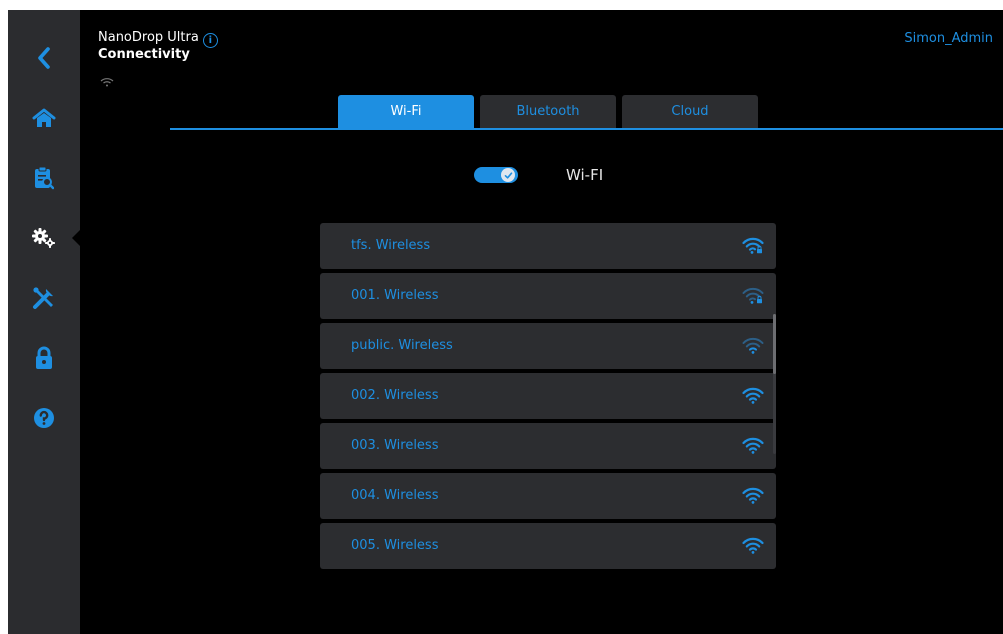  I want to click on tab-underline, so click(586, 129).